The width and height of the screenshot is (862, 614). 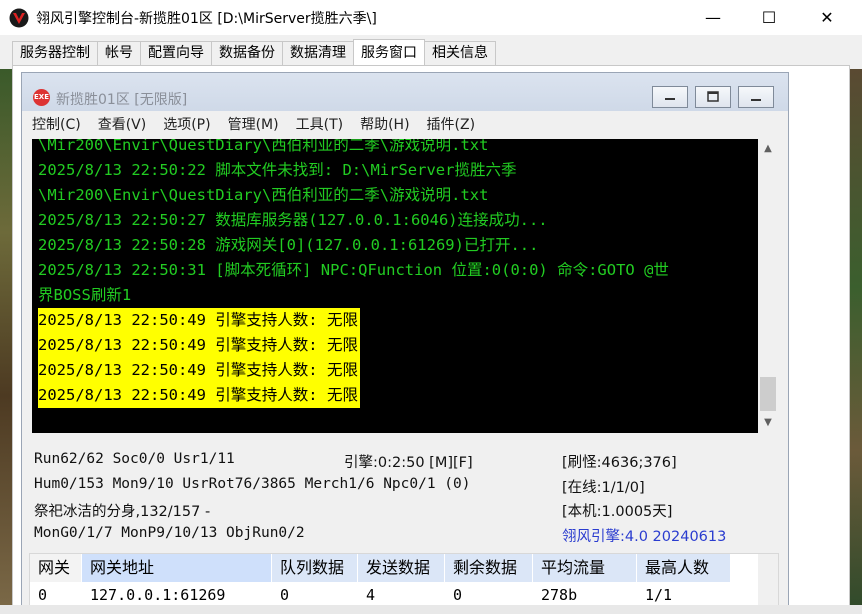 What do you see at coordinates (206, 19) in the screenshot?
I see `window-title: 翎风引擎控制台-新揽胜01区 [D:\MirServer揽胜六季\]` at bounding box center [206, 19].